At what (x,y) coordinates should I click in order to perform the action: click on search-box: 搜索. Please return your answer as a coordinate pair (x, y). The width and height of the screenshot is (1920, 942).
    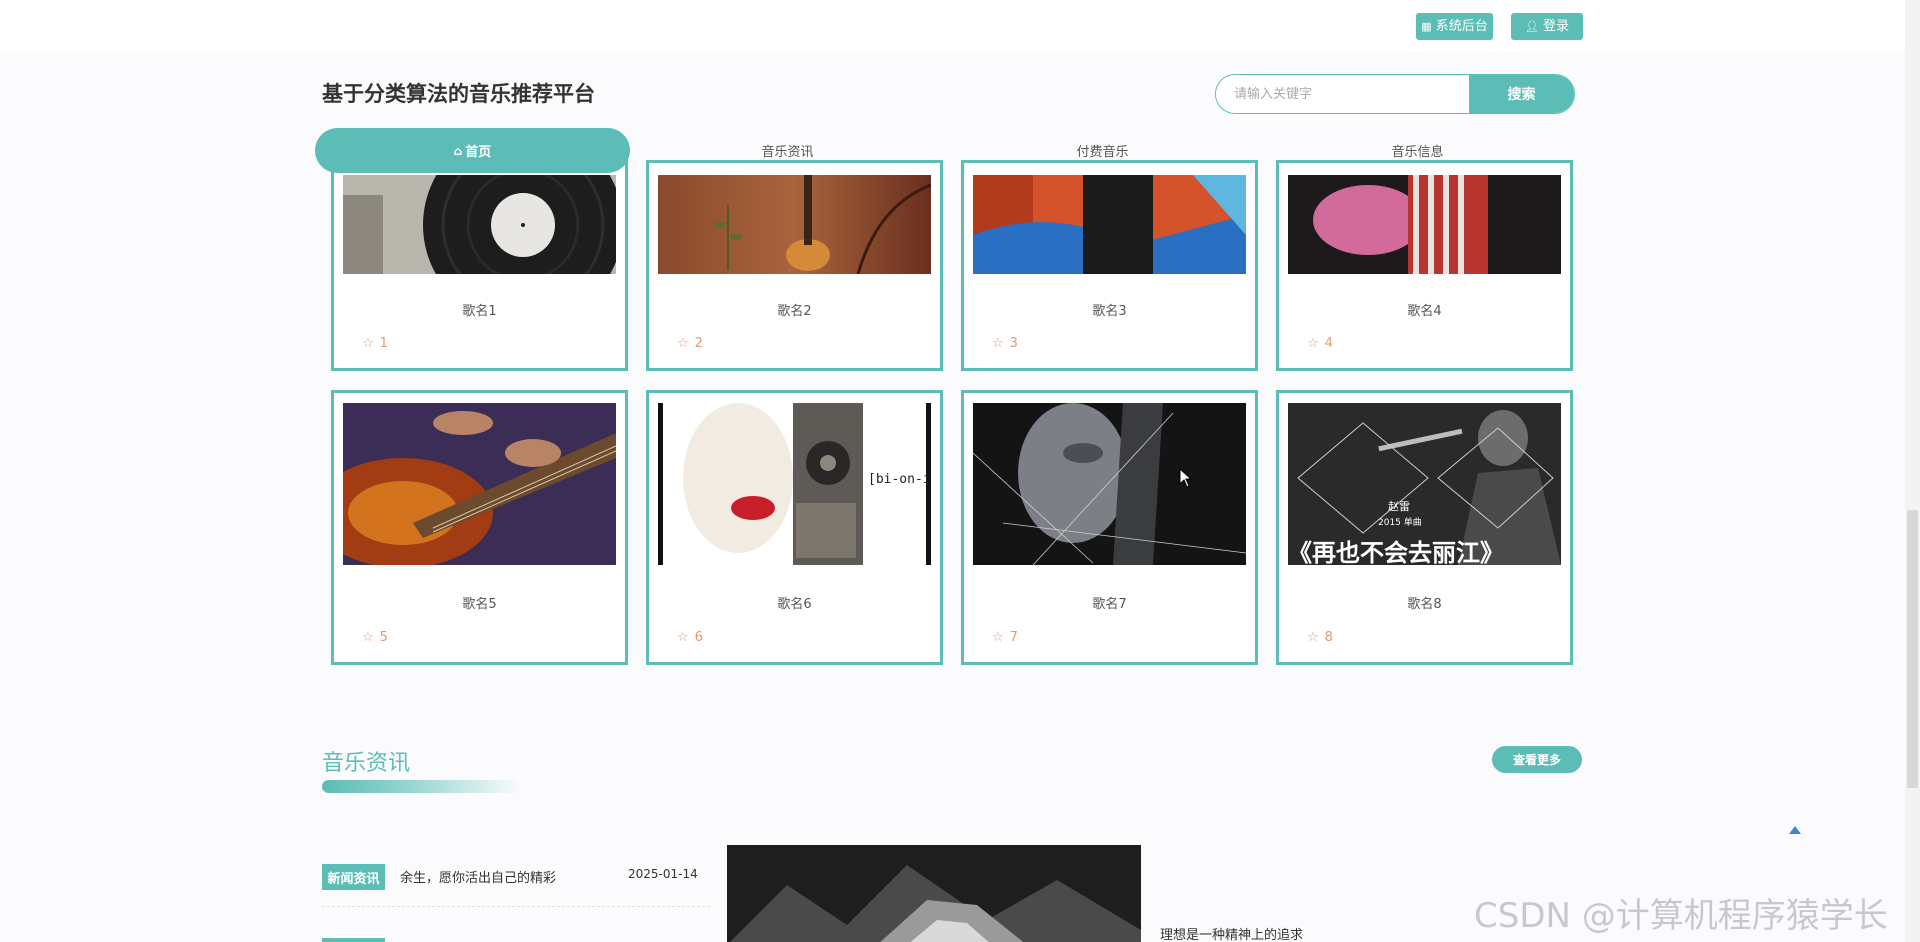
    Looking at the image, I should click on (1395, 94).